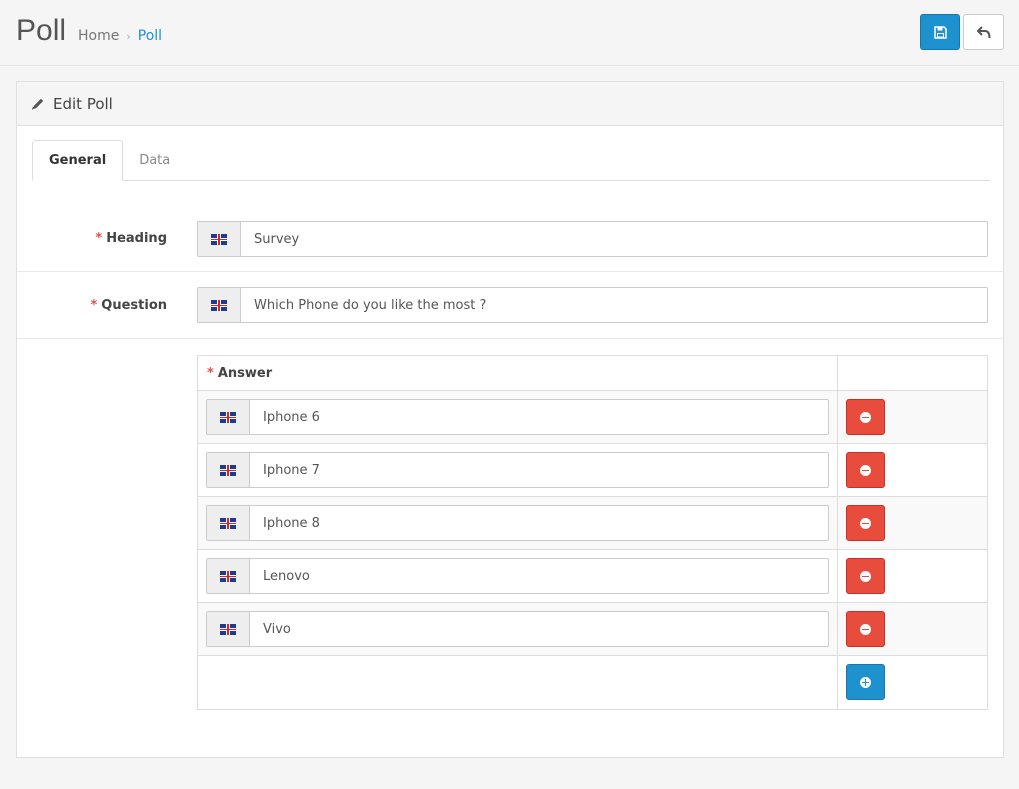 This screenshot has width=1019, height=789. I want to click on table-row-add, so click(592, 682).